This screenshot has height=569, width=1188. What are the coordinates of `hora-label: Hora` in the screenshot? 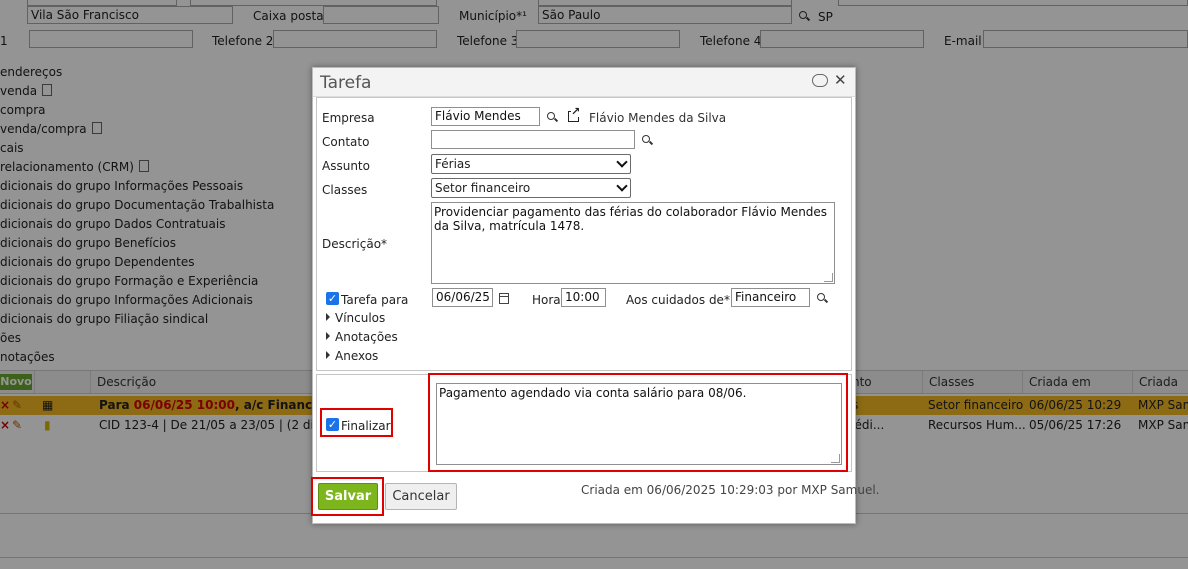 It's located at (546, 300).